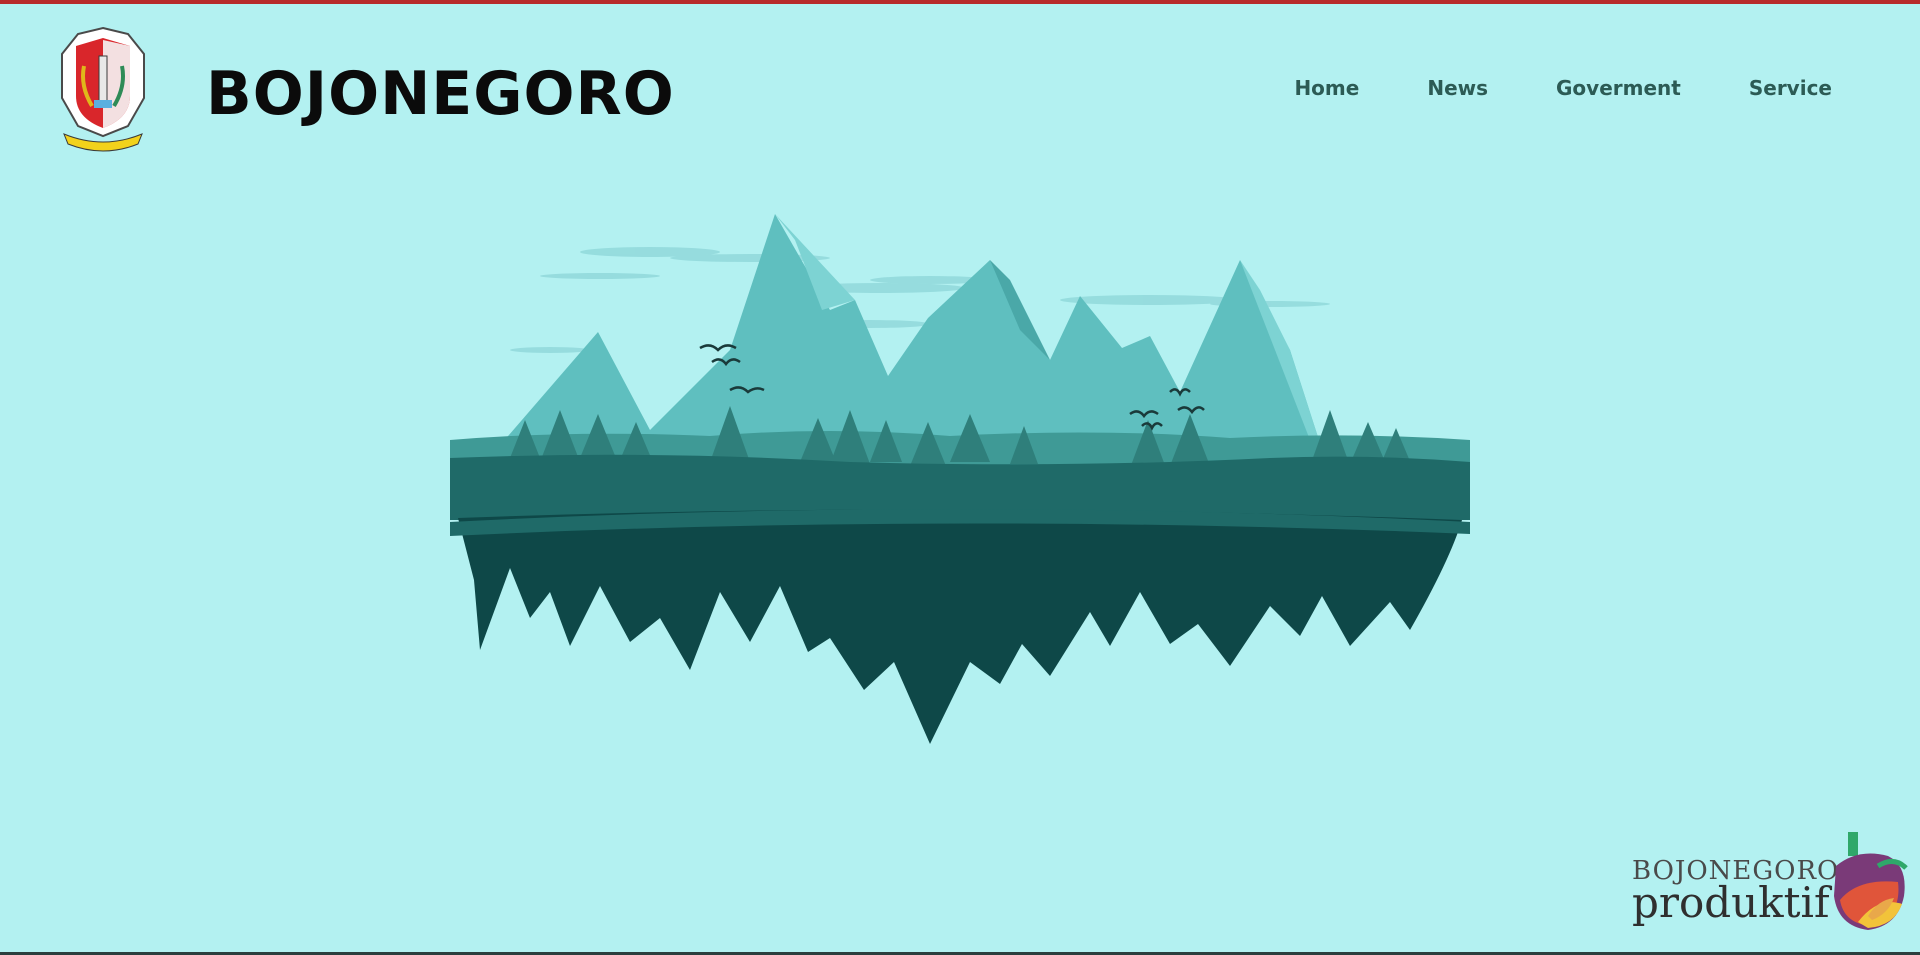 The image size is (1920, 955). I want to click on site-title: BOJONEGORO, so click(440, 94).